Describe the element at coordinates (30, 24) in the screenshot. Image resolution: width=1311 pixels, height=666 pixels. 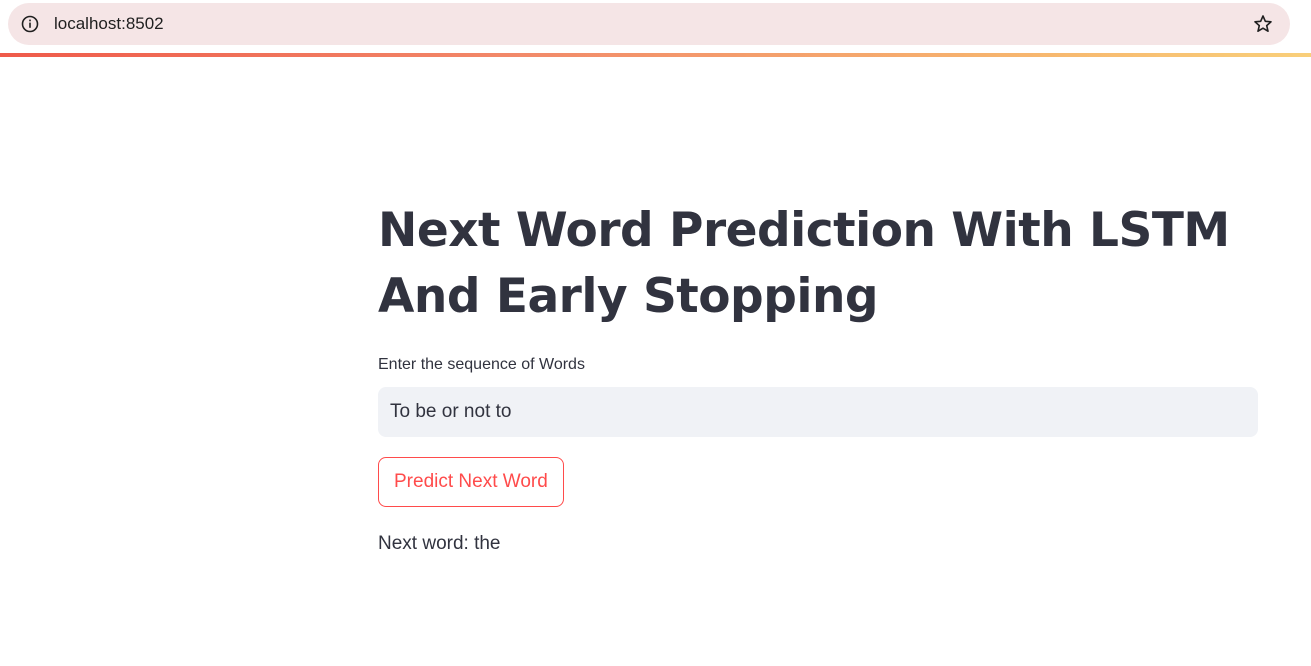
I see `info-icon` at that location.